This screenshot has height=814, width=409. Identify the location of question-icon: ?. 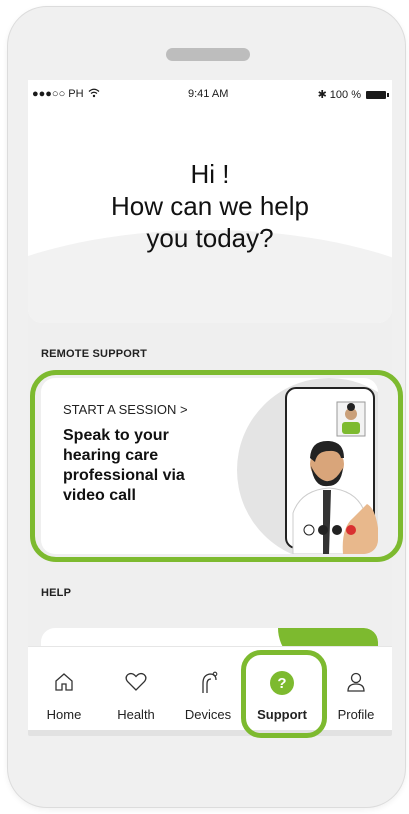
(282, 683).